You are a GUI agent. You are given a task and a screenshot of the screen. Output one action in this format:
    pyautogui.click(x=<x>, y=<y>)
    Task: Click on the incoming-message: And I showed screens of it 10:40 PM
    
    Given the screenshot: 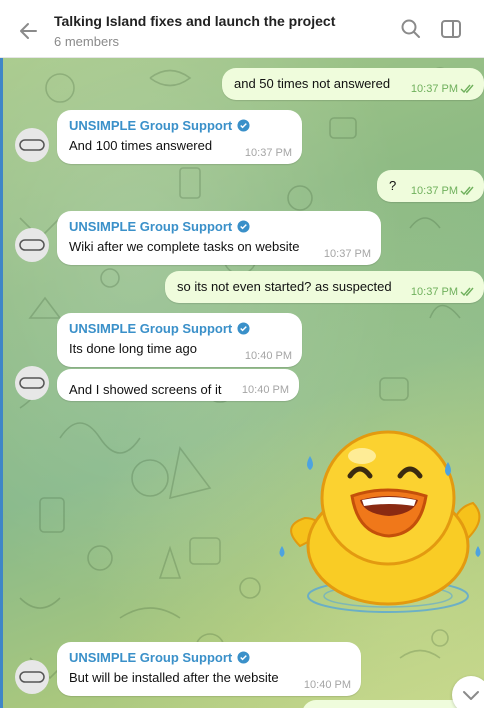 What is the action you would take?
    pyautogui.click(x=178, y=385)
    